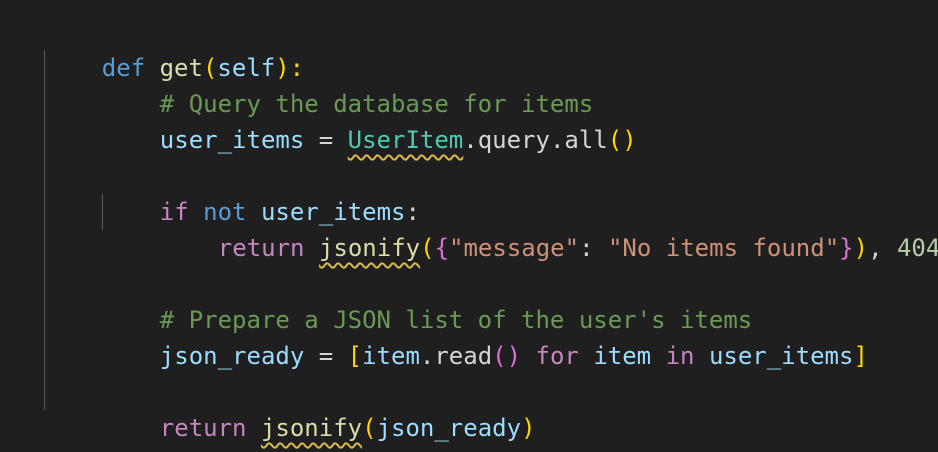 The image size is (938, 452). Describe the element at coordinates (514, 248) in the screenshot. I see `string-key: "message"` at that location.